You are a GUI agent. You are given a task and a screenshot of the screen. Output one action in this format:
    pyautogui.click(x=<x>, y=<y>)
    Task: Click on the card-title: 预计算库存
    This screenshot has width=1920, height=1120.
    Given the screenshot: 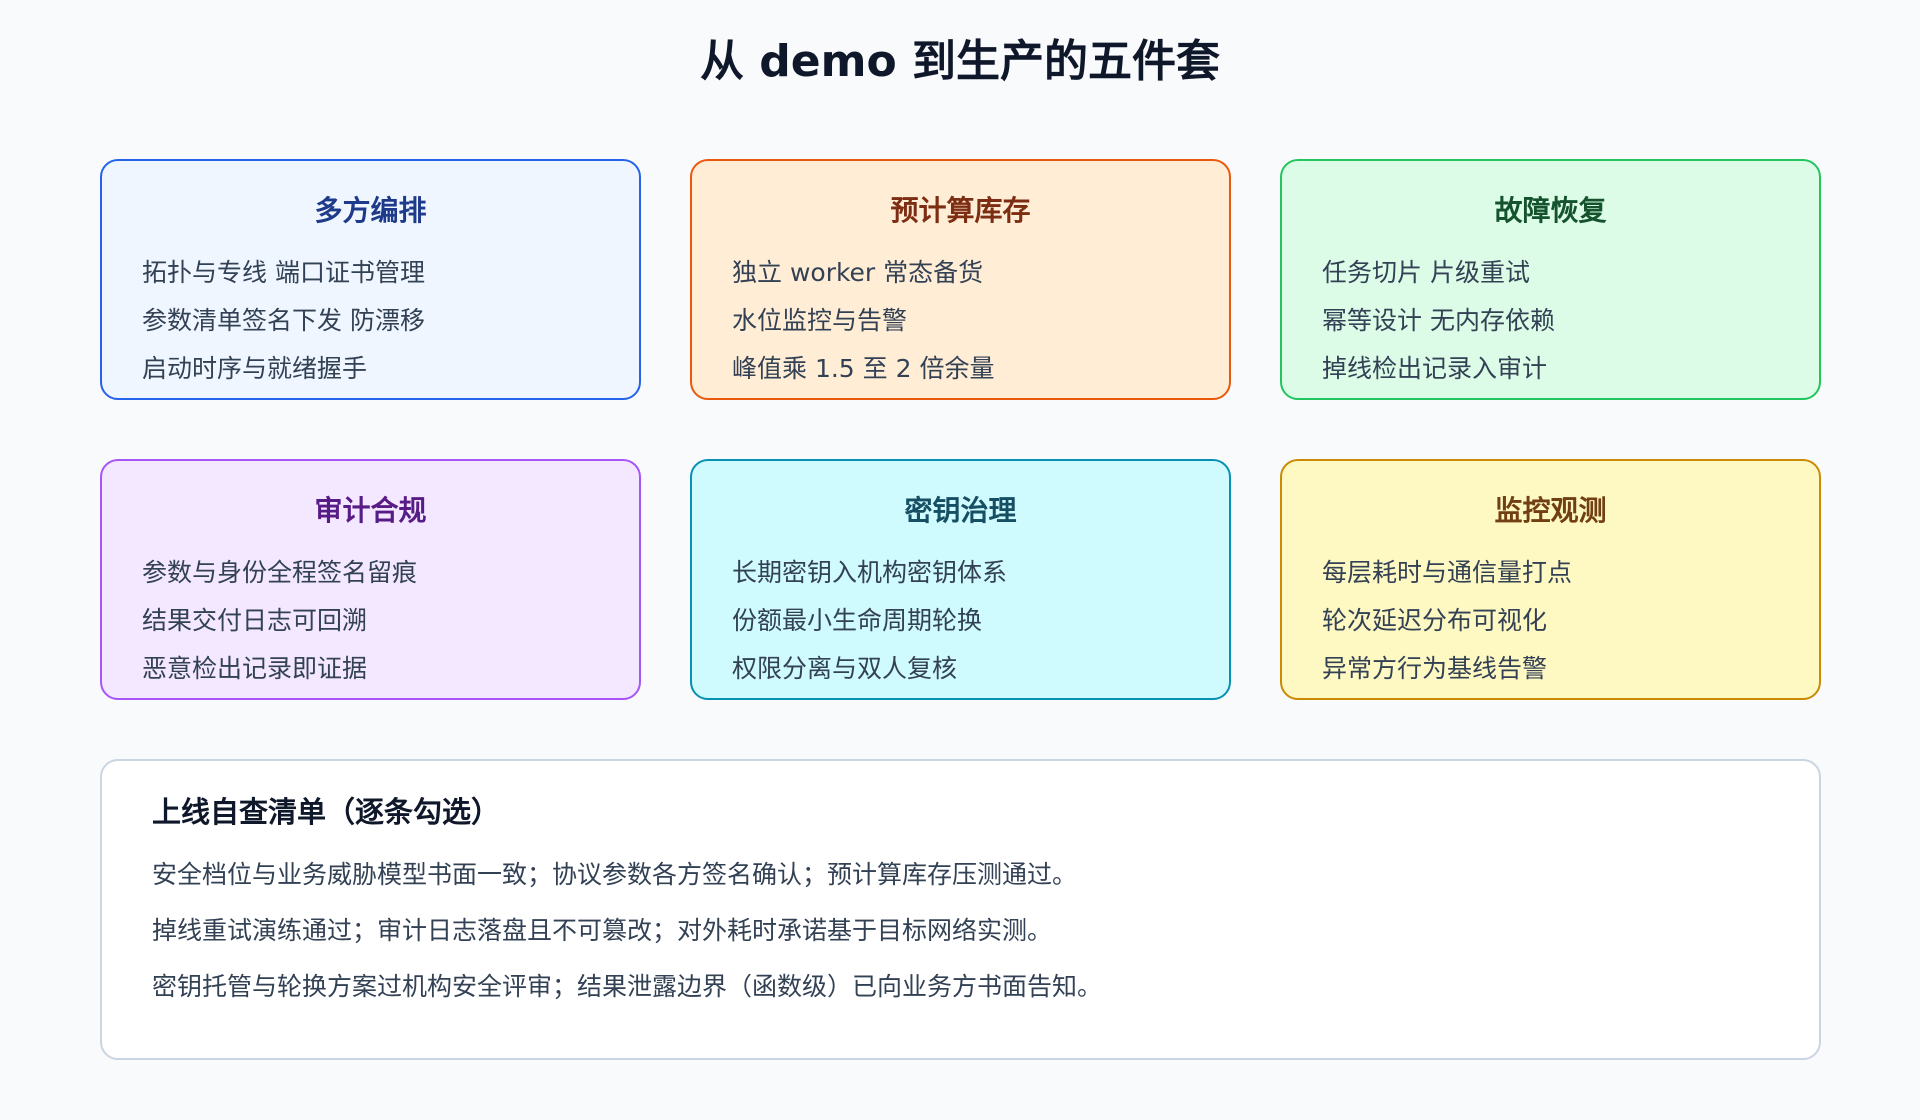 What is the action you would take?
    pyautogui.click(x=960, y=210)
    